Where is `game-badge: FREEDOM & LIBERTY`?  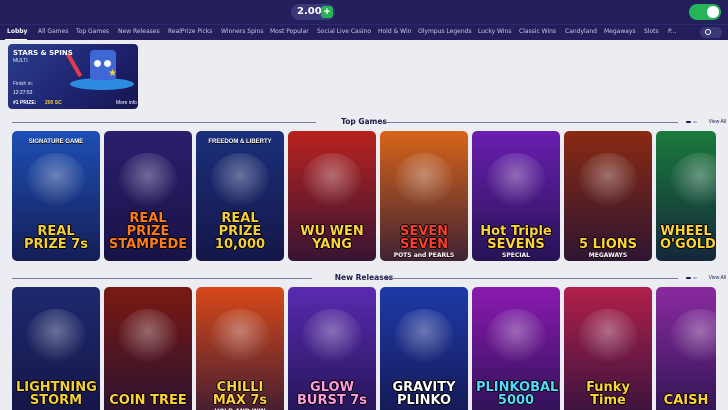
game-badge: FREEDOM & LIBERTY is located at coordinates (240, 142).